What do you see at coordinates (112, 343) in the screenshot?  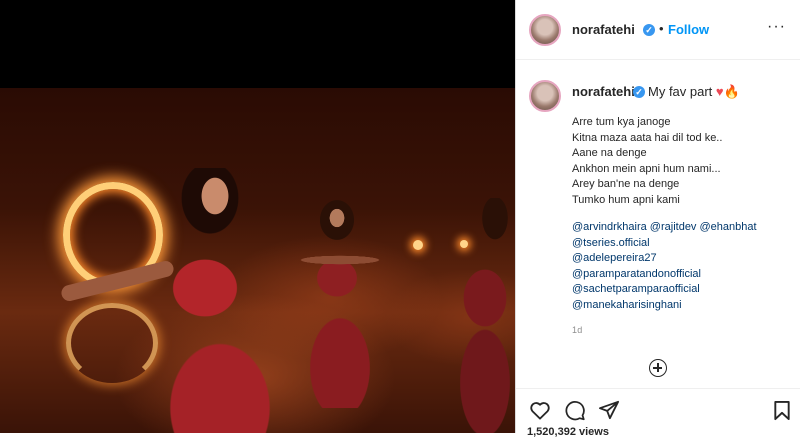 I see `fire-ring-reflection` at bounding box center [112, 343].